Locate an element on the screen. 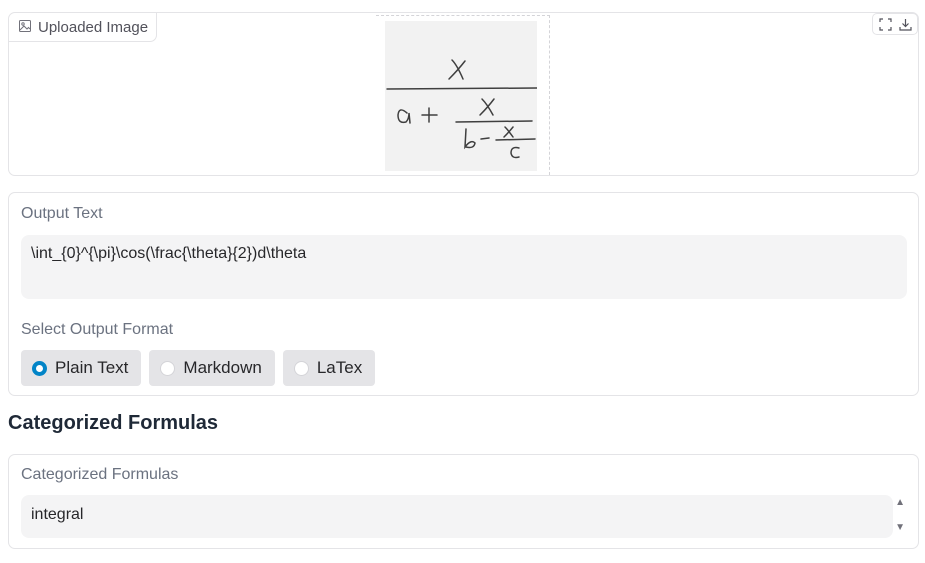  scroll-arrows: ▲ ▼ is located at coordinates (900, 515).